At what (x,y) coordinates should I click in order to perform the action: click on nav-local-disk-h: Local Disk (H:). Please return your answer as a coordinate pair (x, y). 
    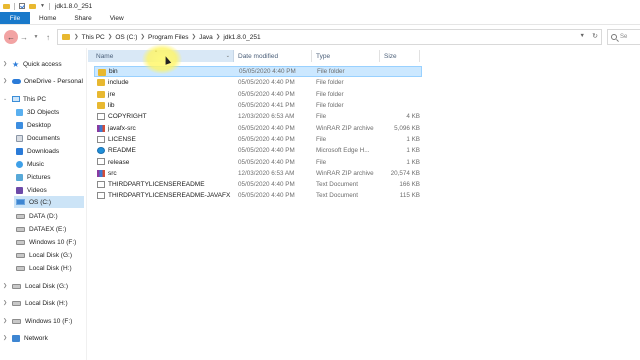
    Looking at the image, I should click on (44, 268).